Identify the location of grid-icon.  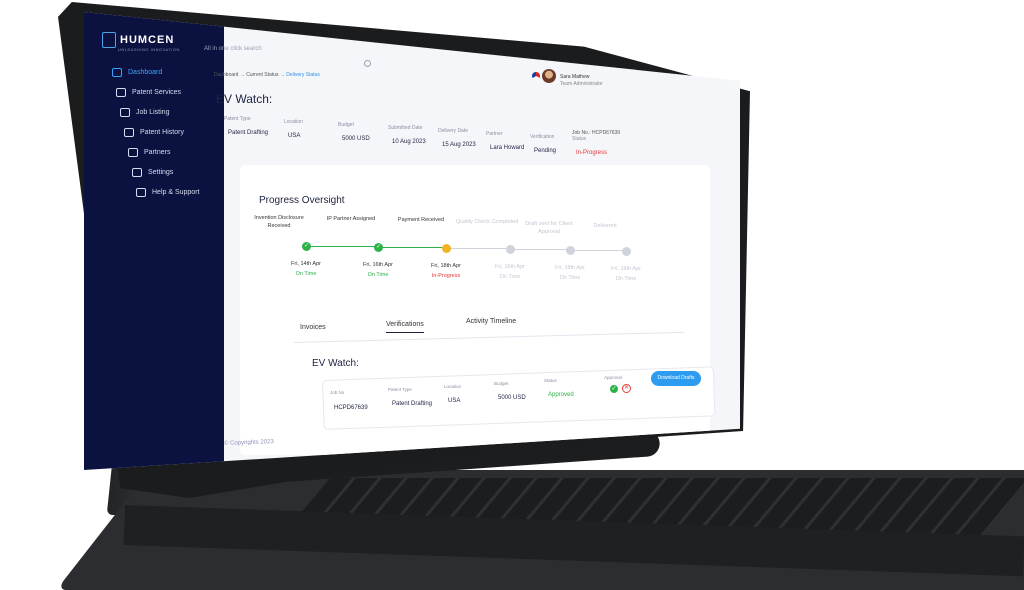
(117, 72).